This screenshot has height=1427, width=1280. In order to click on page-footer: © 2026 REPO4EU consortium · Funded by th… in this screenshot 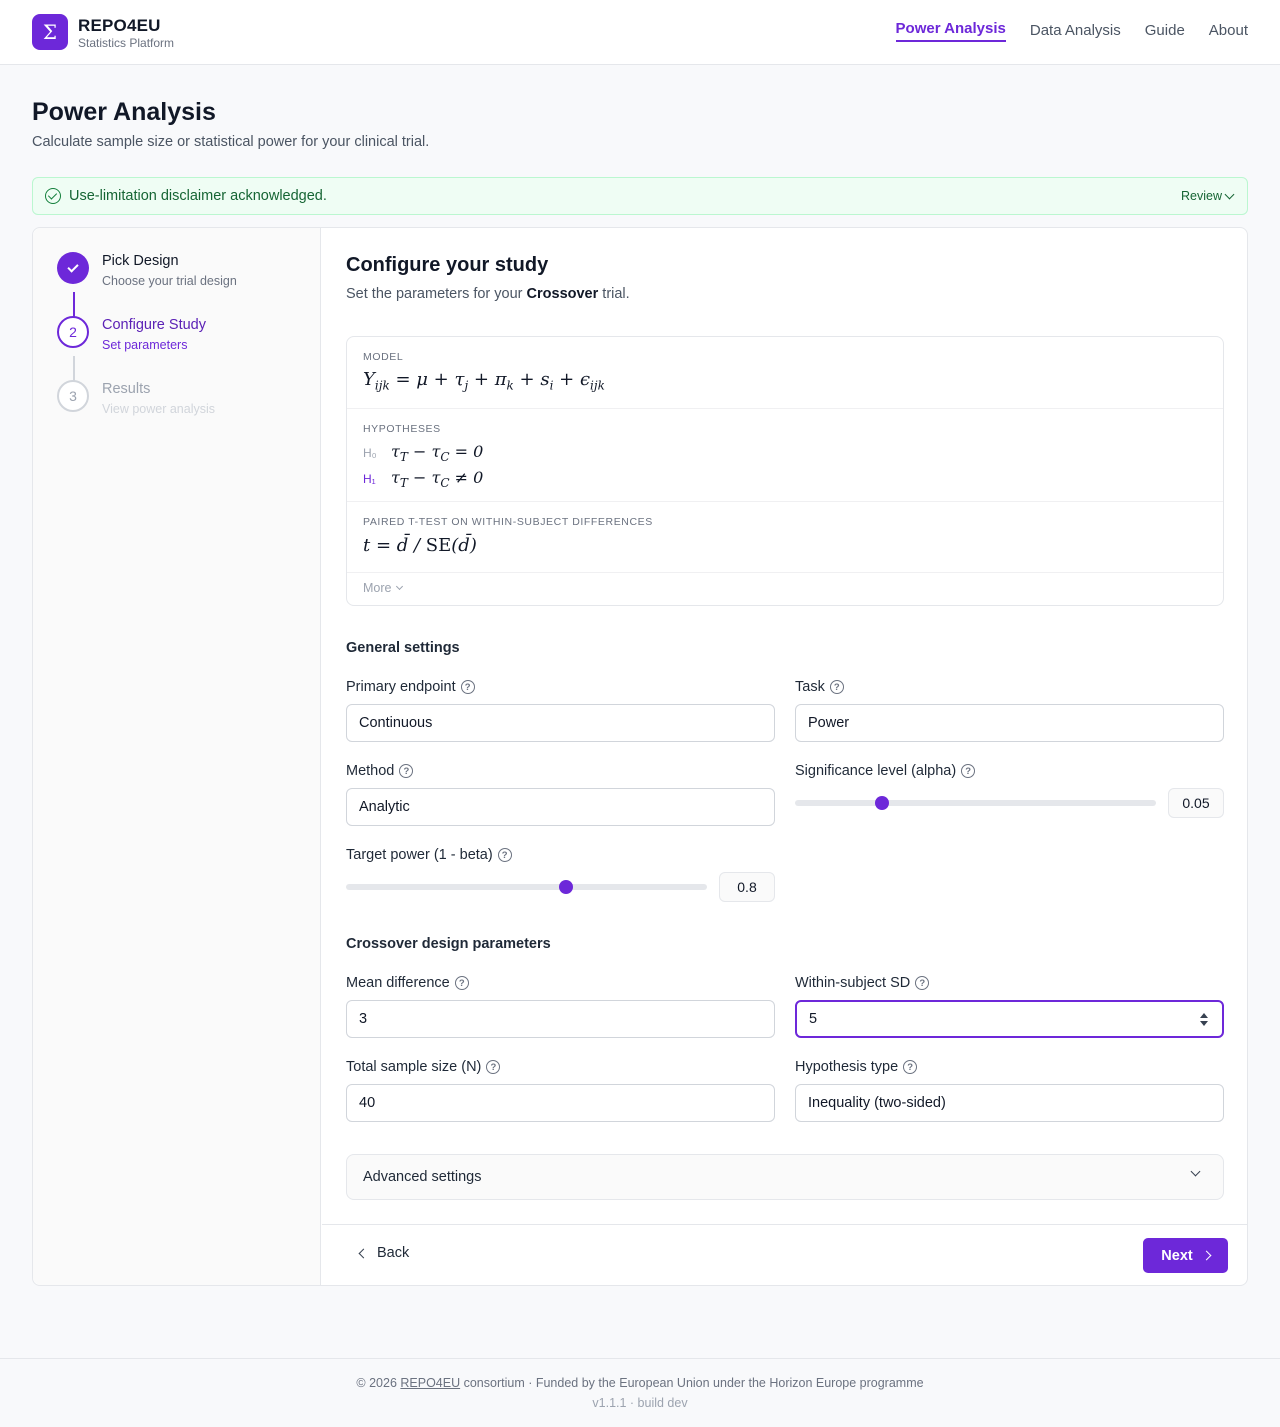, I will do `click(640, 1392)`.